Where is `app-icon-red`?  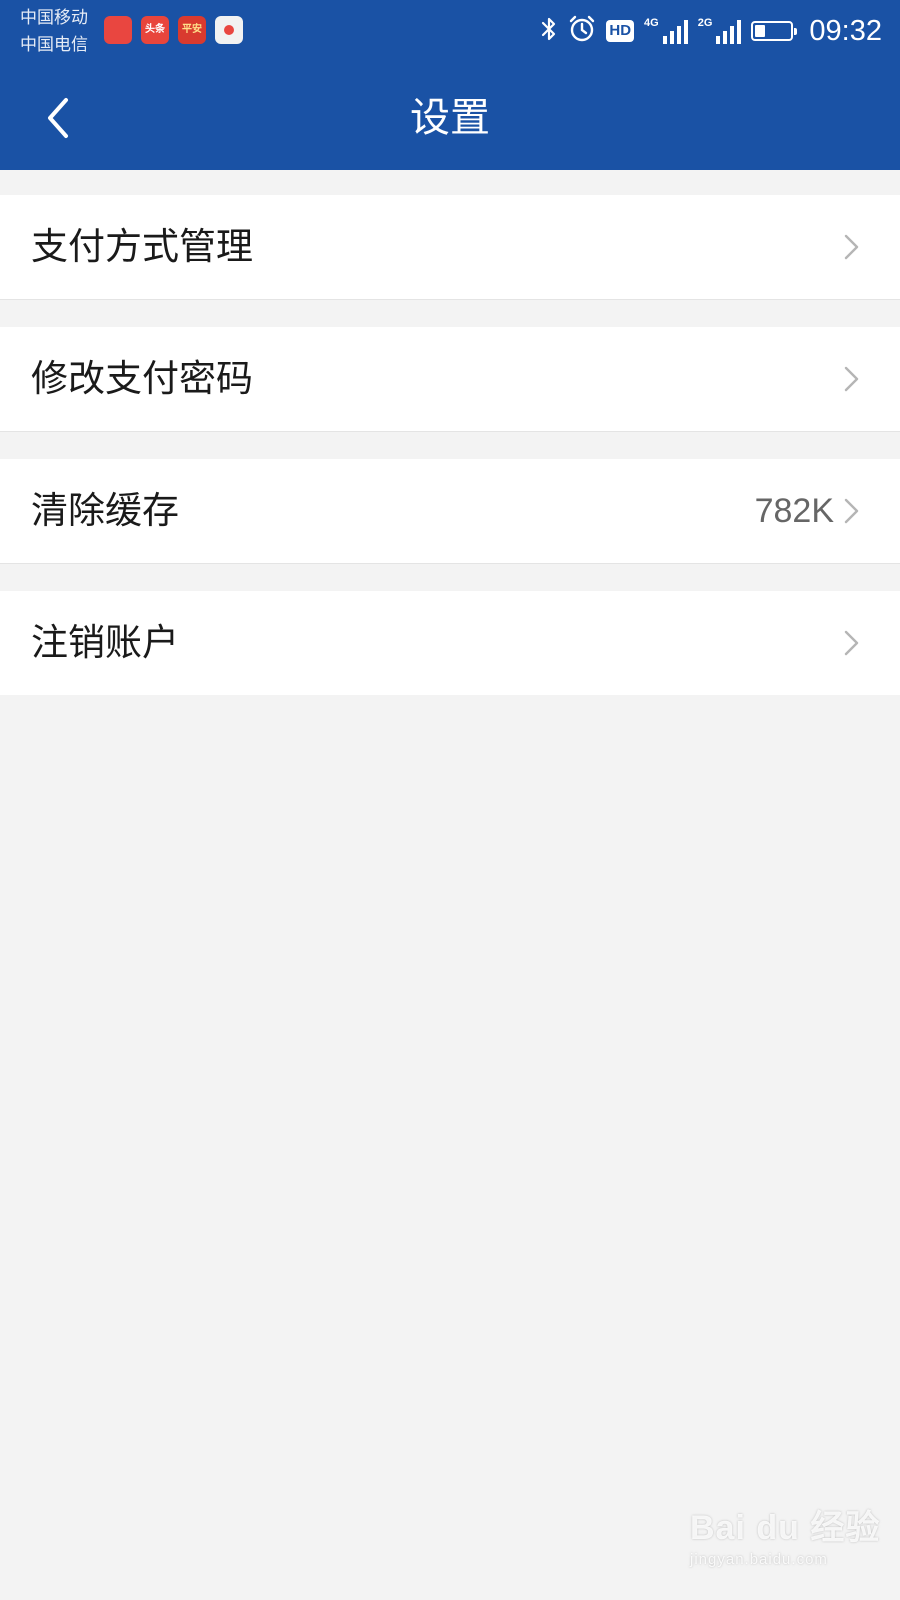
app-icon-red is located at coordinates (118, 30).